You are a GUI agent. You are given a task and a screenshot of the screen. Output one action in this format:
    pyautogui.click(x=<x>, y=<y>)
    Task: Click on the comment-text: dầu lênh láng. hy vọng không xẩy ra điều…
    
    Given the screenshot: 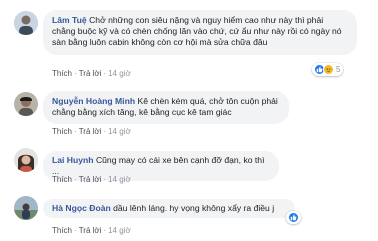 What is the action you would take?
    pyautogui.click(x=194, y=208)
    